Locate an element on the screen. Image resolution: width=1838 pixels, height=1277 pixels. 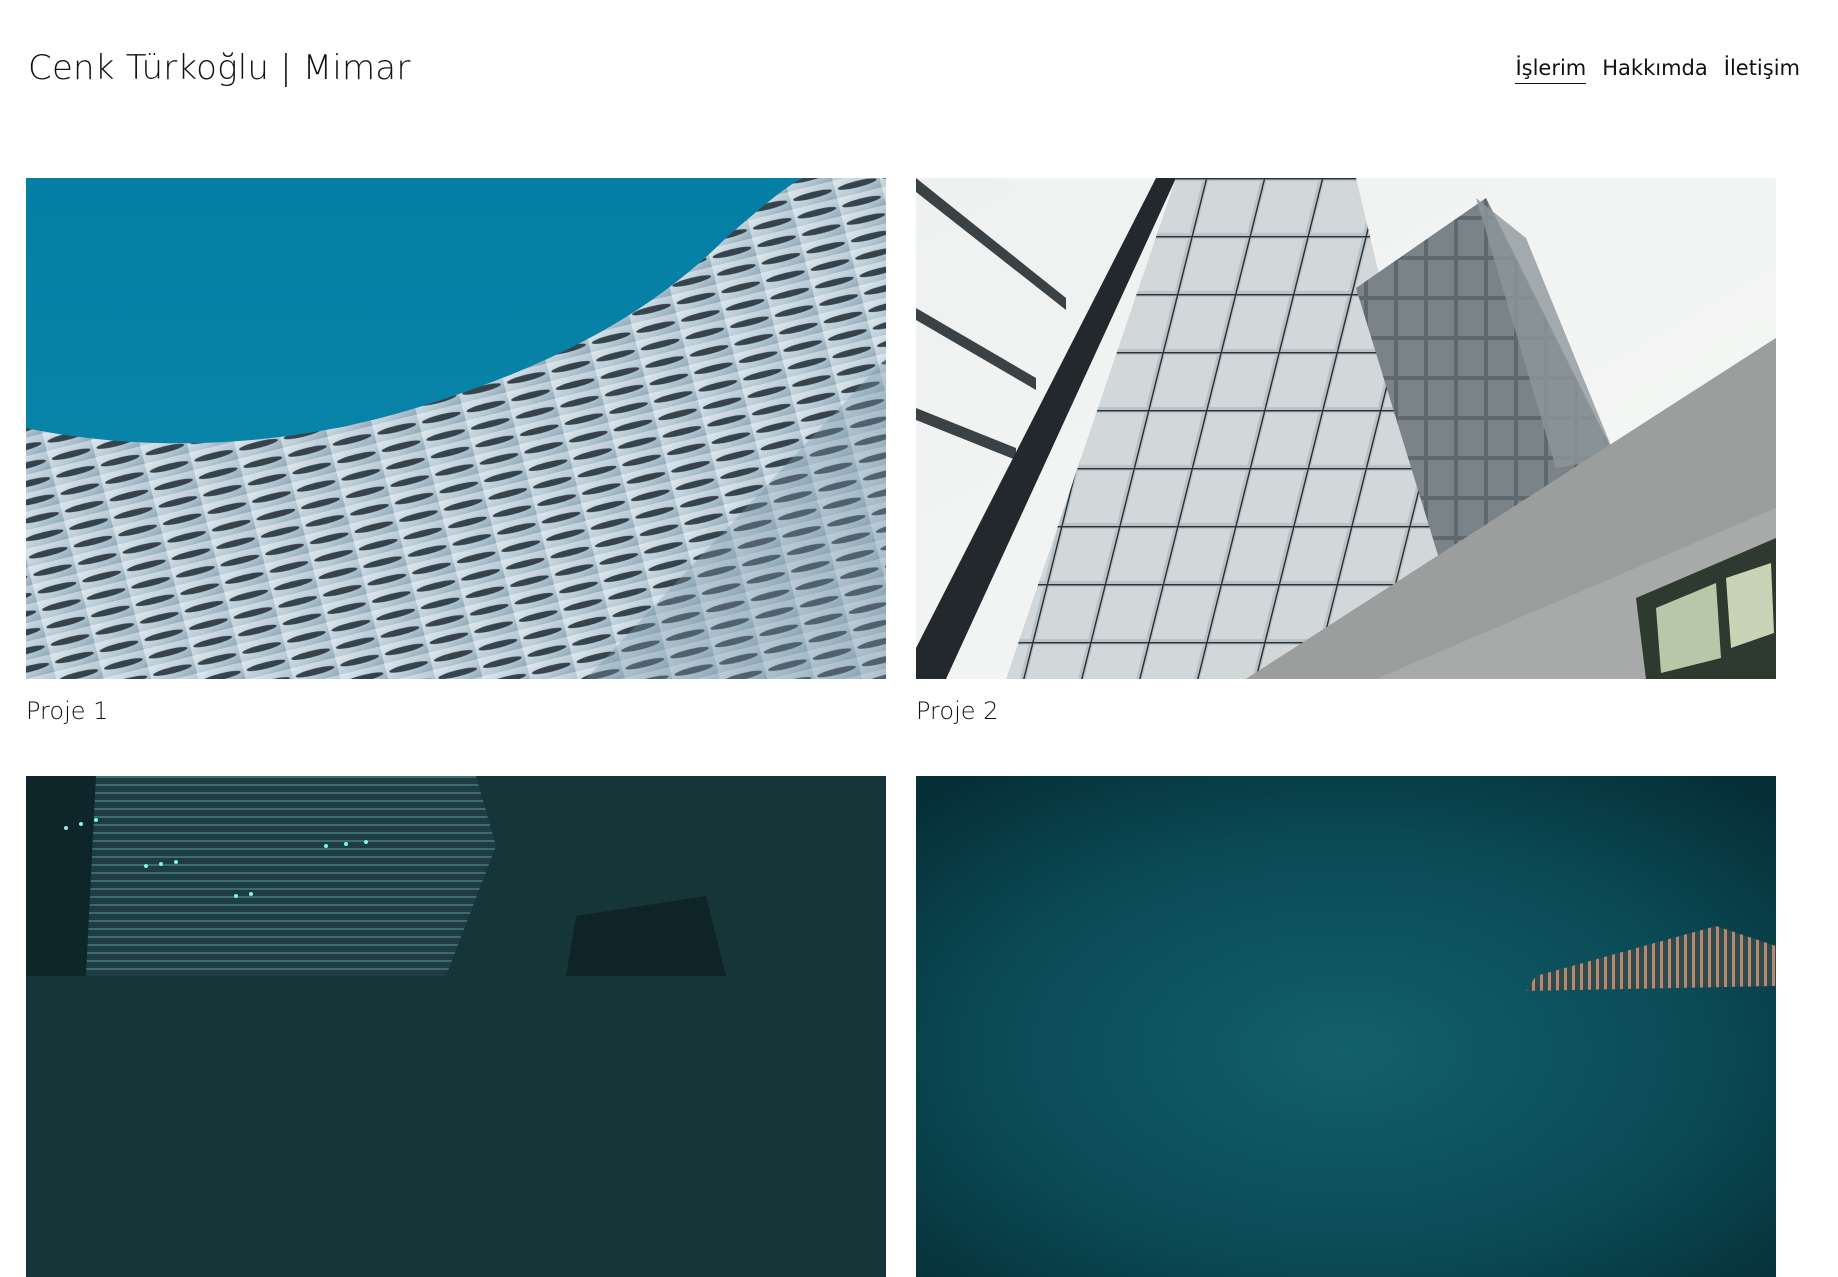
nav-item-islerim: İşlerim is located at coordinates (1551, 70).